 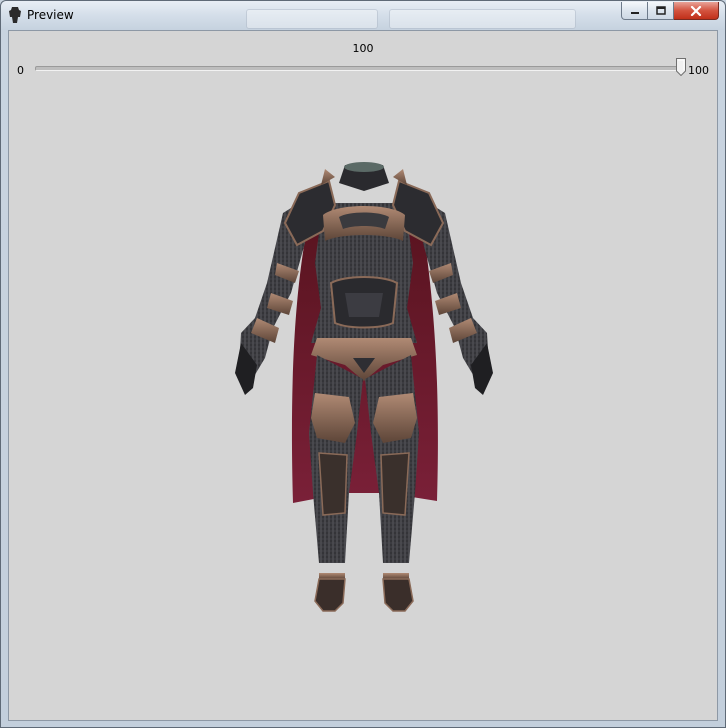 I want to click on minimize-icon, so click(x=634, y=12).